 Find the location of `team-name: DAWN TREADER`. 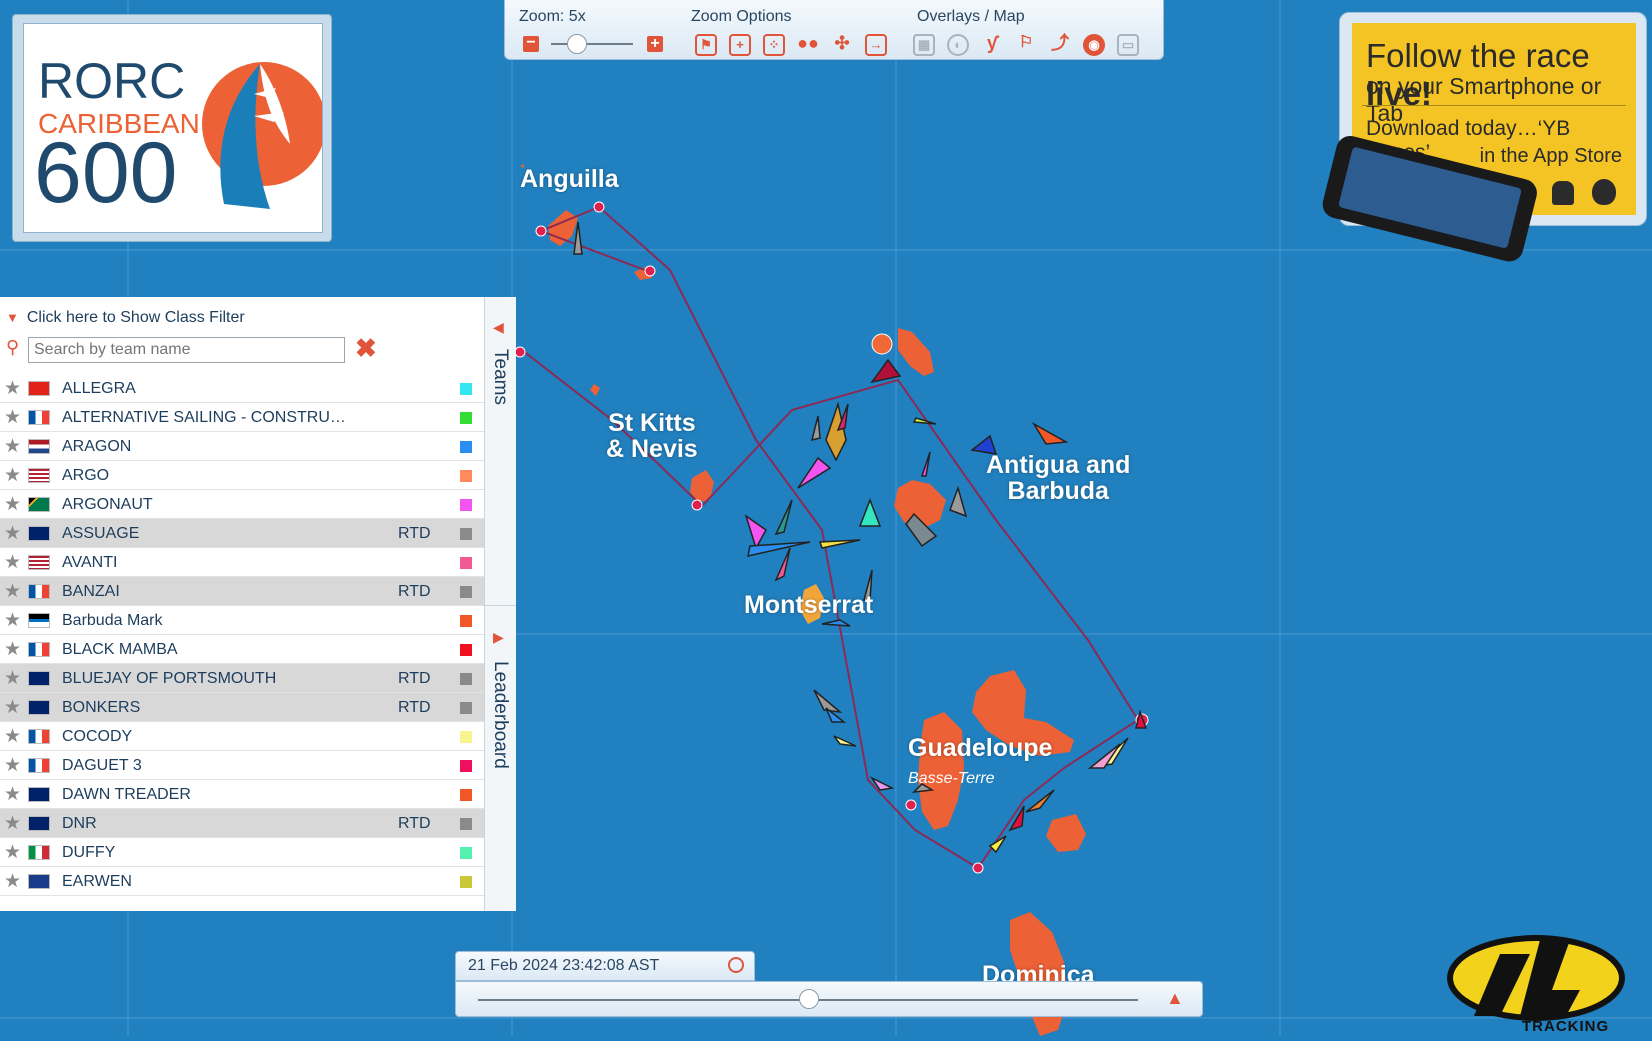

team-name: DAWN TREADER is located at coordinates (126, 795).